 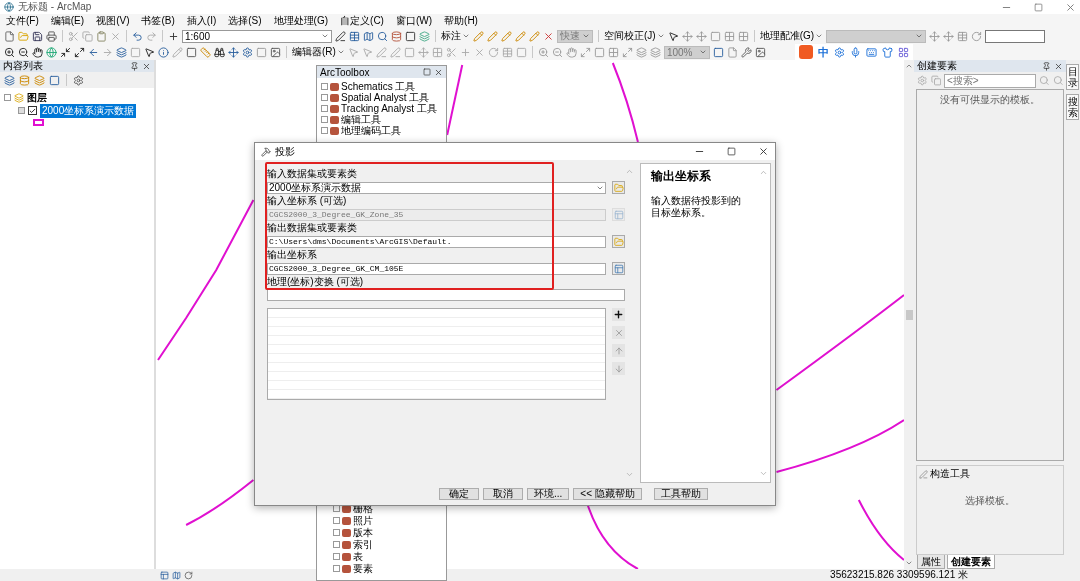 I want to click on pan-icon, so click(x=37, y=52).